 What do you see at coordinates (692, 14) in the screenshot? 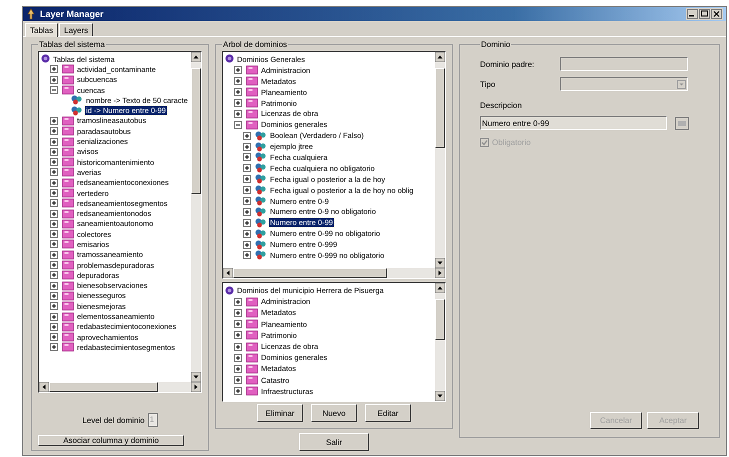
I see `minimize-icon` at bounding box center [692, 14].